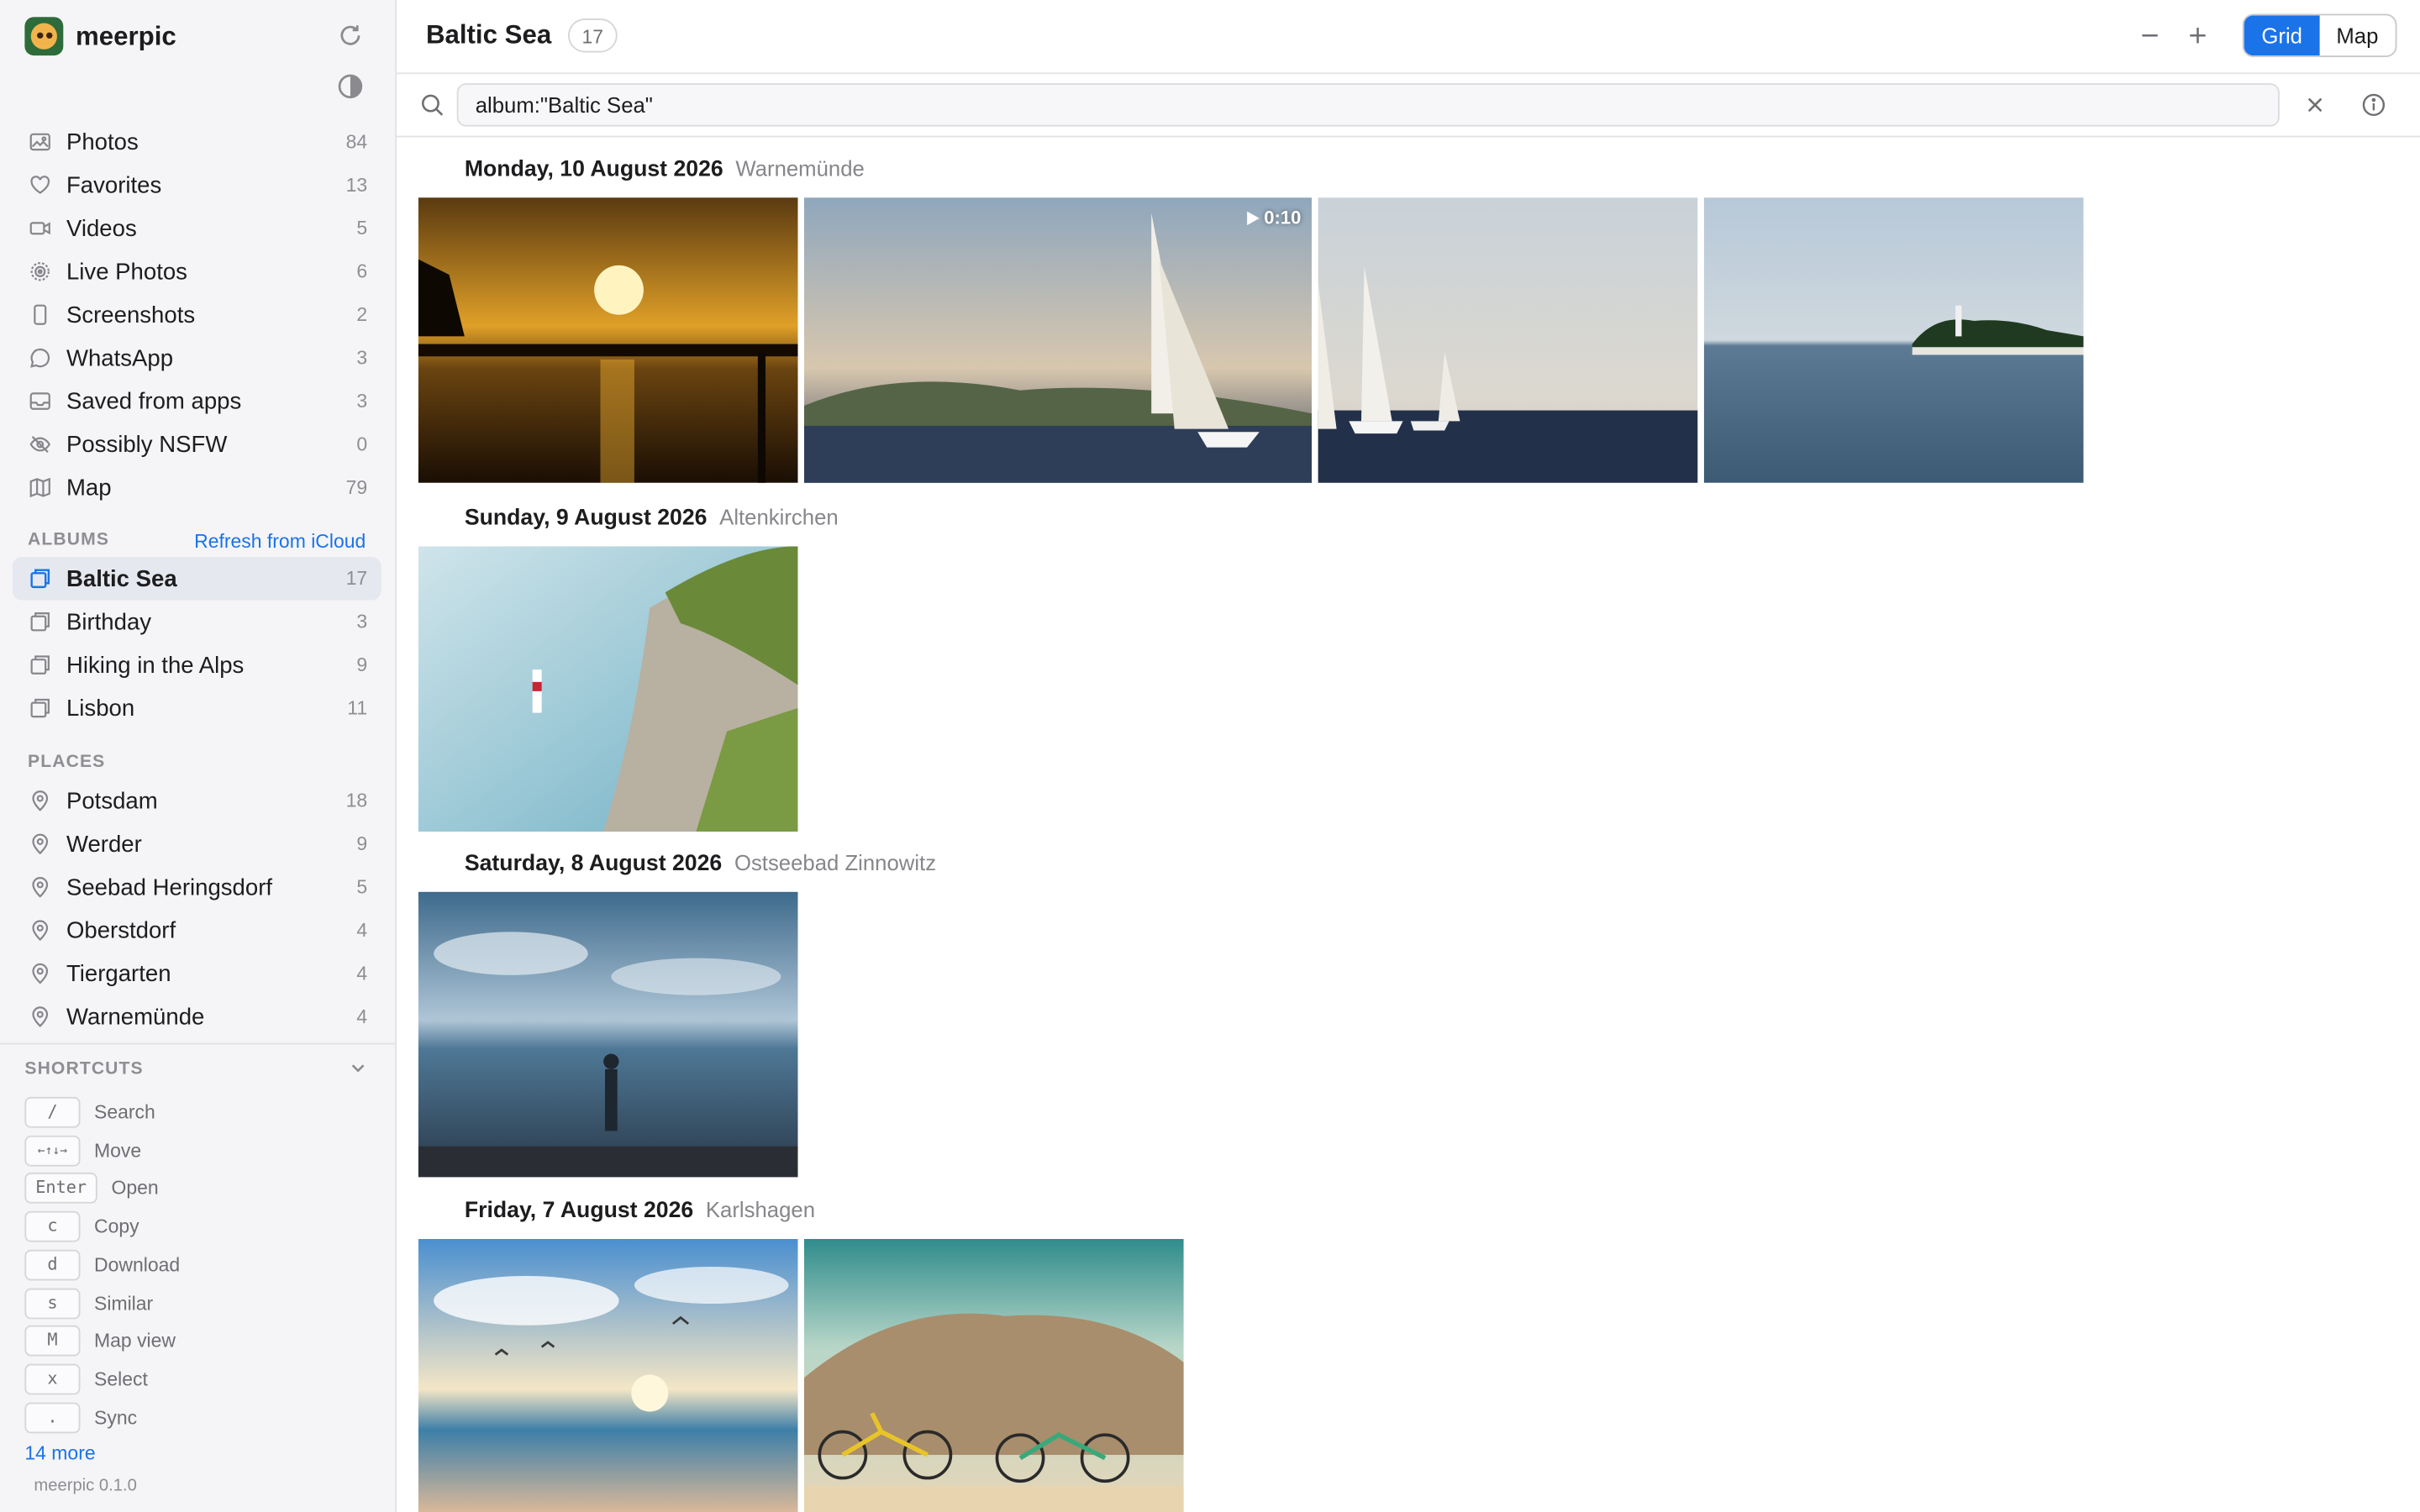 The height and width of the screenshot is (1512, 2420). Describe the element at coordinates (362, 358) in the screenshot. I see `sidebar-item-count: 3` at that location.